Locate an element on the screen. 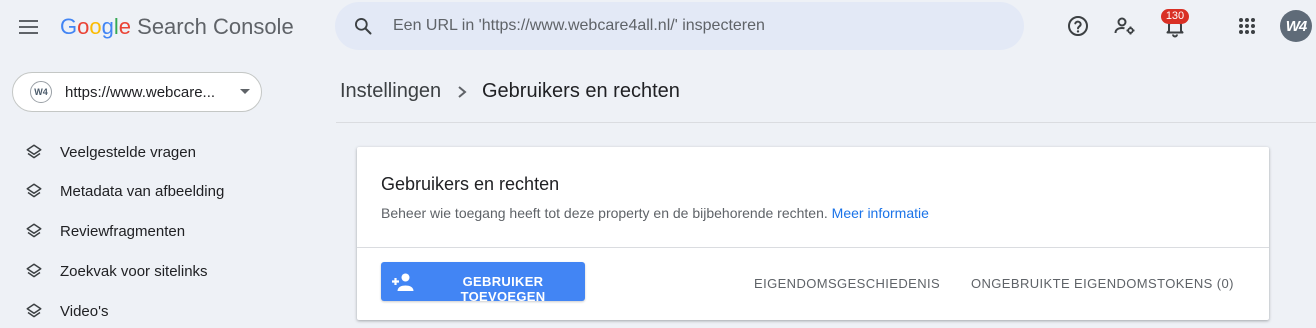 The height and width of the screenshot is (328, 1316). card-divider is located at coordinates (813, 247).